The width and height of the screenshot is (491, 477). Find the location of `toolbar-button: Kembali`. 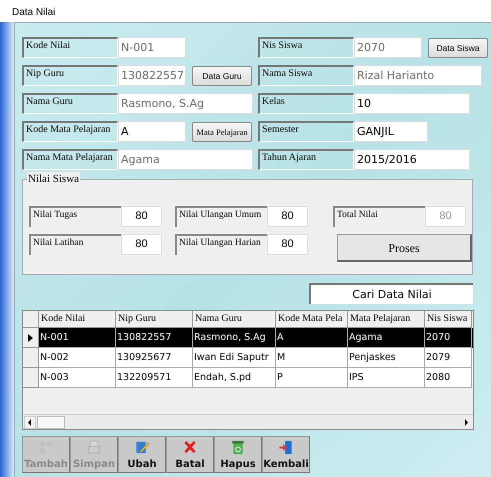

toolbar-button: Kembali is located at coordinates (286, 454).